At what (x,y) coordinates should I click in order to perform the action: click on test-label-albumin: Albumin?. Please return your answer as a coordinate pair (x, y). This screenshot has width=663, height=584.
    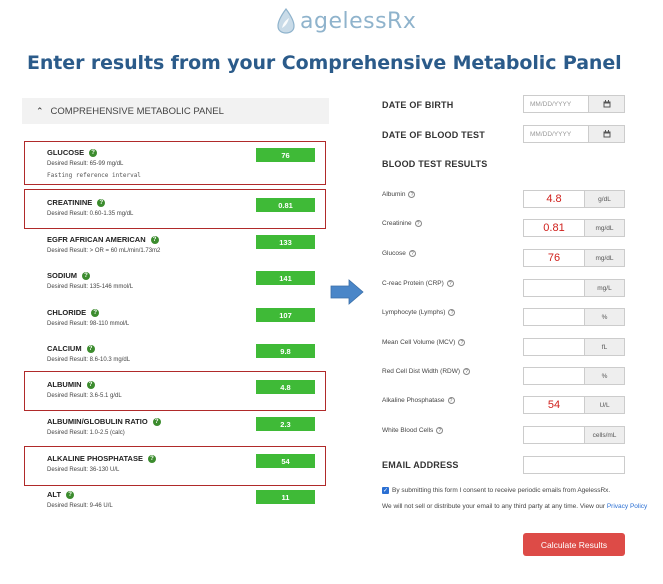
    Looking at the image, I should click on (399, 194).